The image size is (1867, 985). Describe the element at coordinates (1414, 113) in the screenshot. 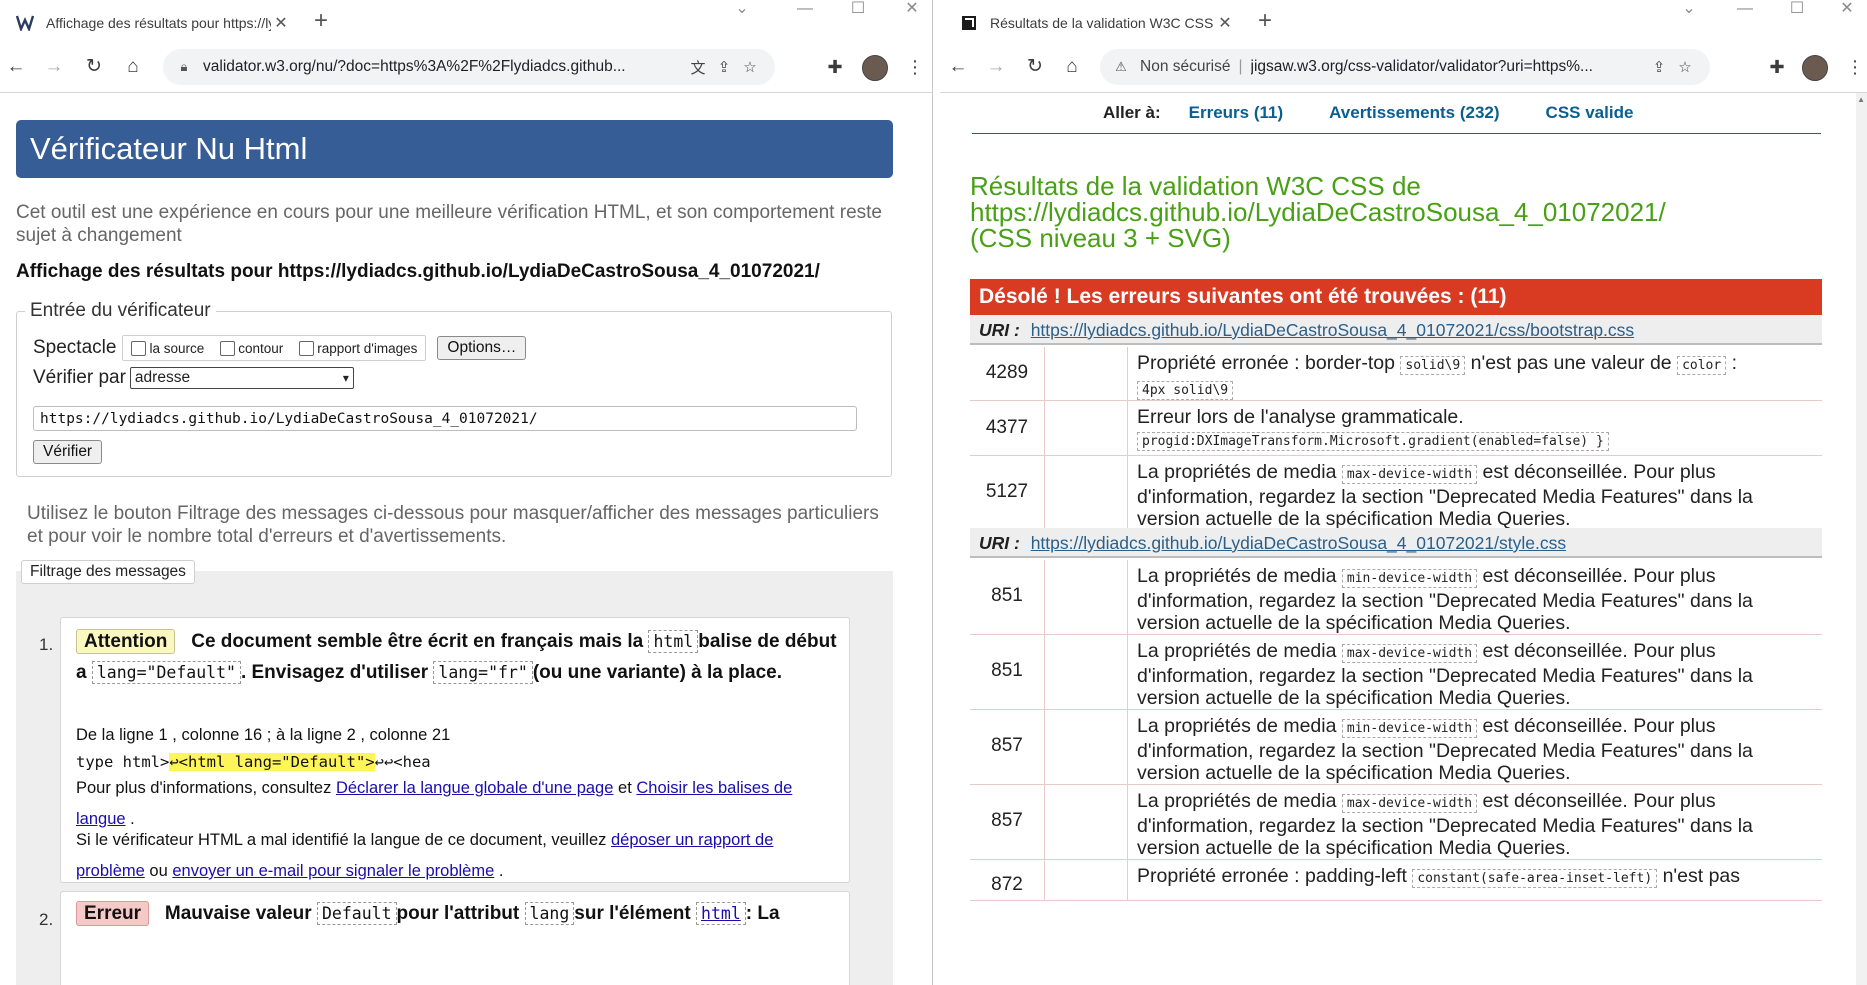

I see `jump-warnings-link: Avertissements (232)` at that location.